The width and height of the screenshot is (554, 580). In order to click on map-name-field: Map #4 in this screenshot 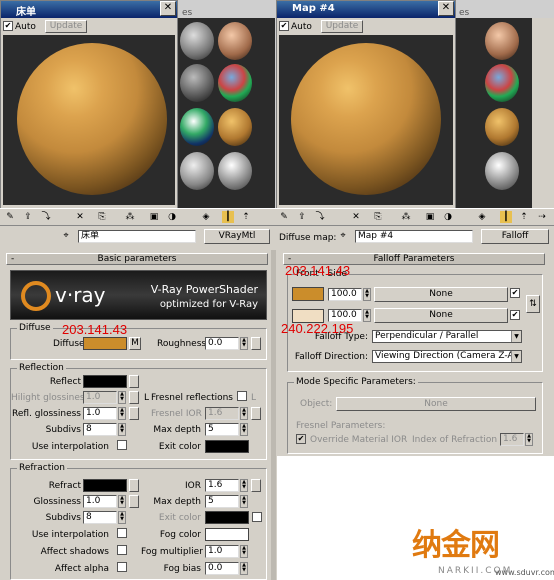, I will do `click(414, 236)`.